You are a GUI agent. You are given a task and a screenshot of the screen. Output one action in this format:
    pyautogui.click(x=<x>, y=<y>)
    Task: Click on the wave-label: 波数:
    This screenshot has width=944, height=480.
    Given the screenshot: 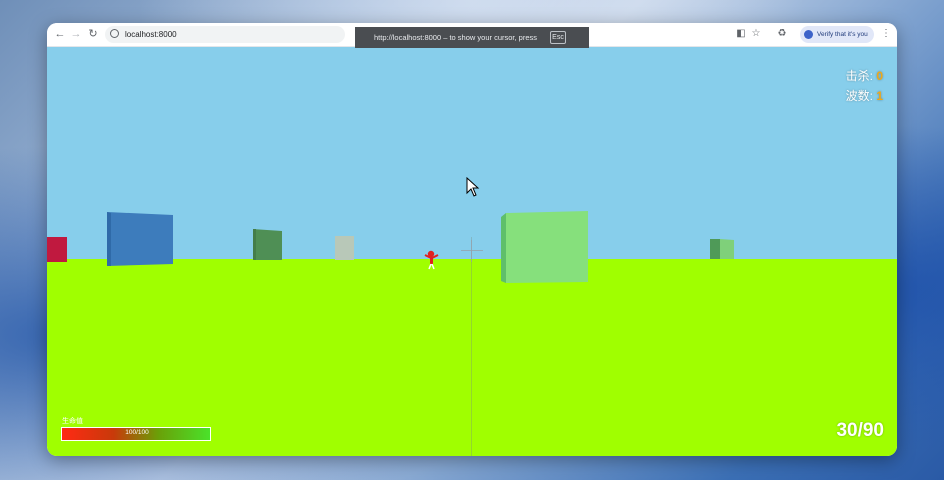 What is the action you would take?
    pyautogui.click(x=859, y=96)
    